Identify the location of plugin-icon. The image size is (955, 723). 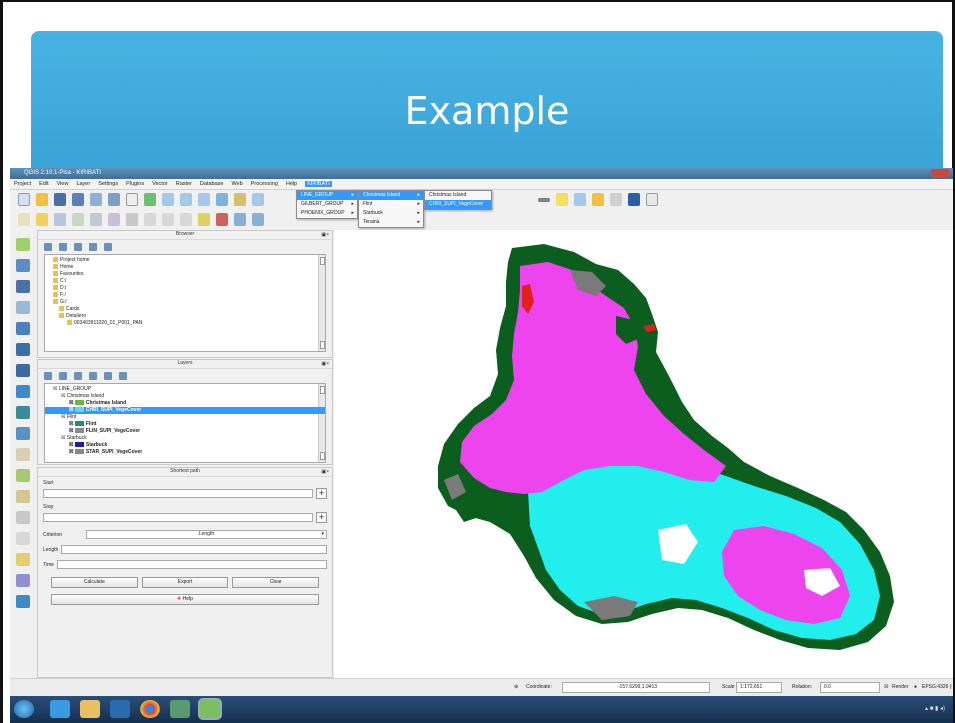
(23, 601).